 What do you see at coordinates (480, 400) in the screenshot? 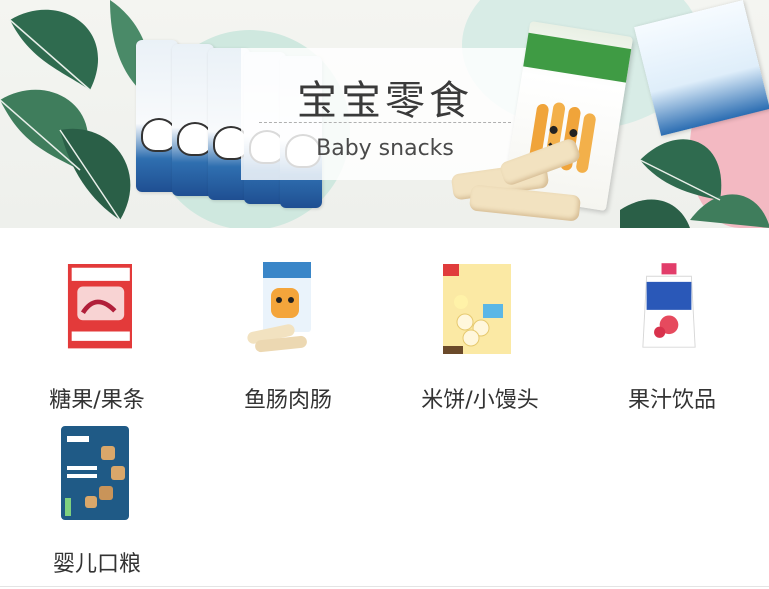
I see `category-label: 米饼/小馒头` at bounding box center [480, 400].